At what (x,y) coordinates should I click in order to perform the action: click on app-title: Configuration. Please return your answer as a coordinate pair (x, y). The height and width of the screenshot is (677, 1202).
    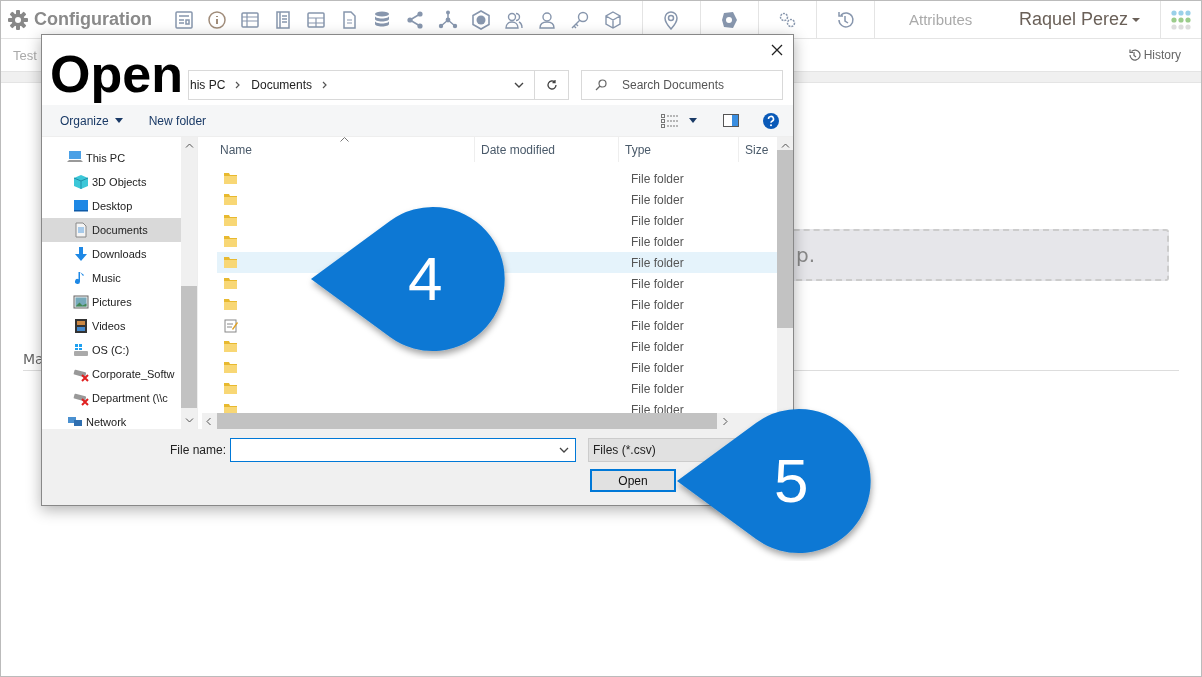
    Looking at the image, I should click on (93, 19).